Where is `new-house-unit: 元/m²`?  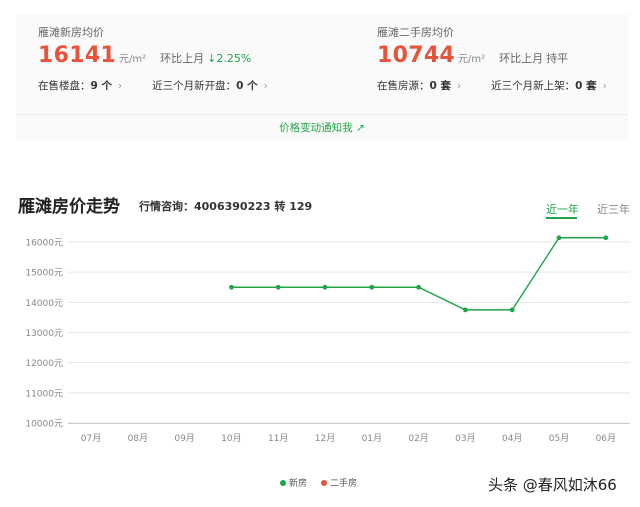 new-house-unit: 元/m² is located at coordinates (133, 59).